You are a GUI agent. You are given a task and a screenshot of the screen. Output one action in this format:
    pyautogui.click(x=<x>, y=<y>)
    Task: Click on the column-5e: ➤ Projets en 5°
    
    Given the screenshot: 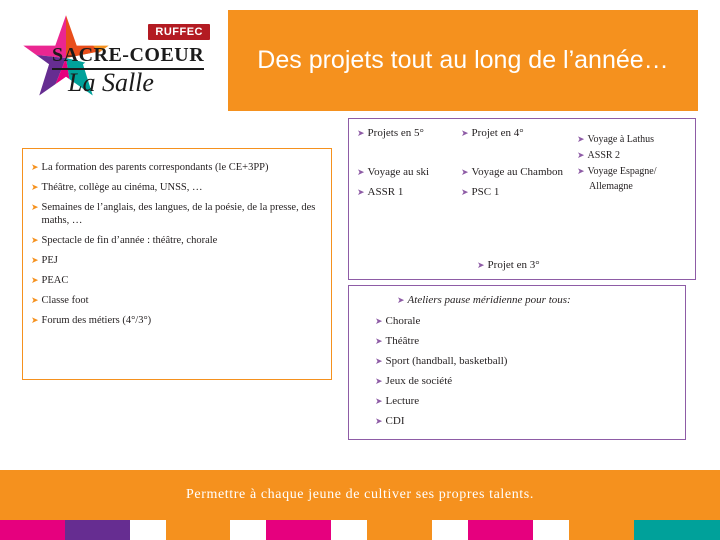 What is the action you would take?
    pyautogui.click(x=409, y=135)
    